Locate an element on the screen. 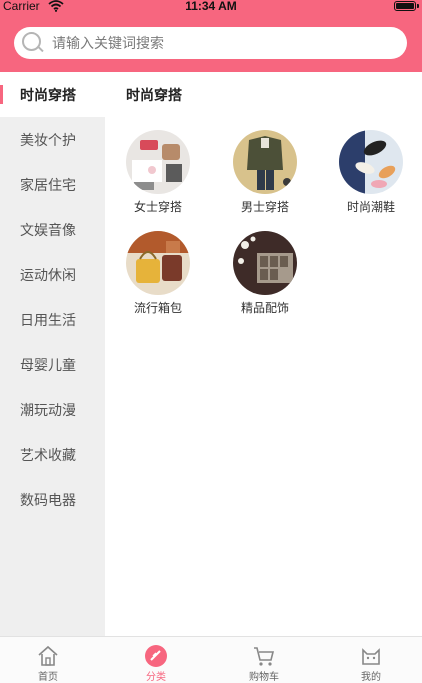 This screenshot has width=422, height=683. subcategory-bags: 流行箱包 is located at coordinates (151, 276).